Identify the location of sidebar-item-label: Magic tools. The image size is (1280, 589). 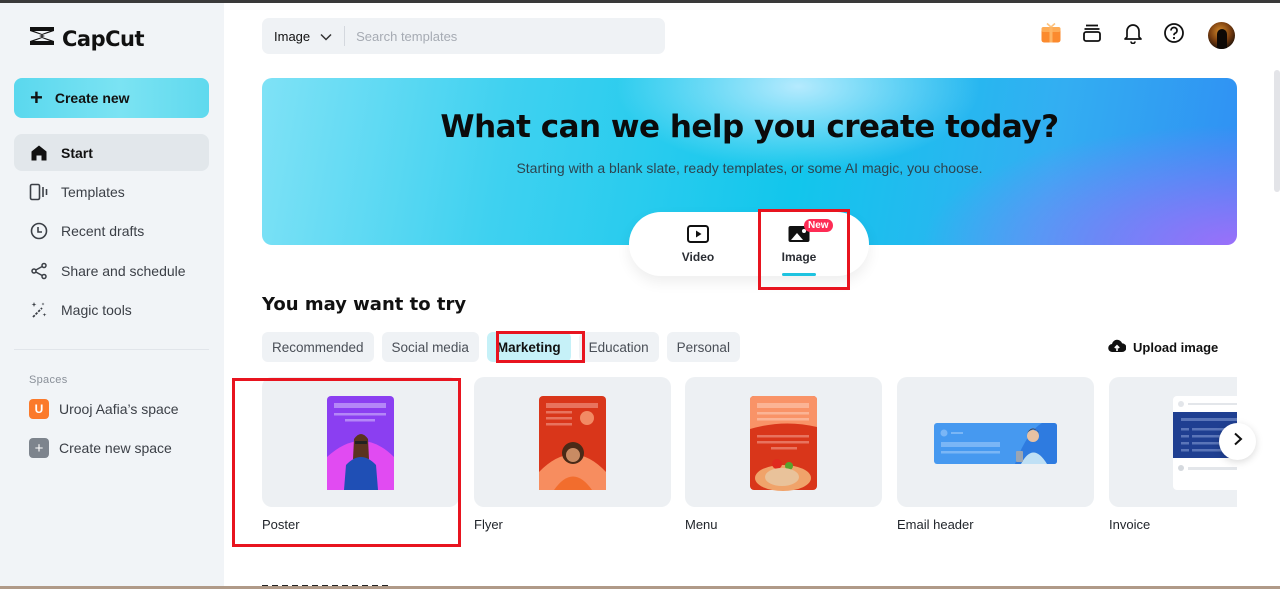
(96, 310).